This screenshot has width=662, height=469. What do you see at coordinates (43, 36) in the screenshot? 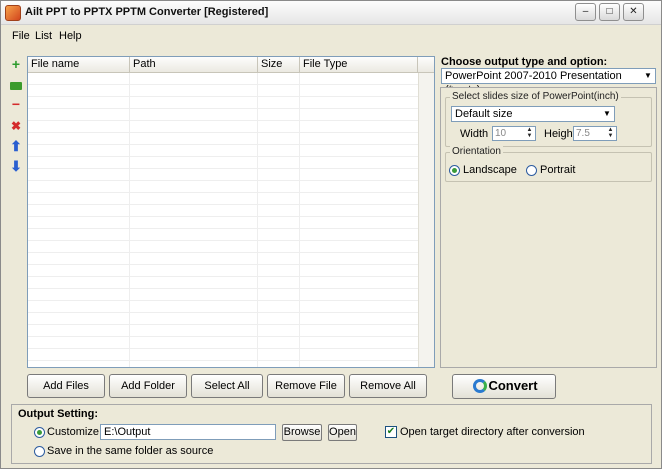
I see `menu-list: List` at bounding box center [43, 36].